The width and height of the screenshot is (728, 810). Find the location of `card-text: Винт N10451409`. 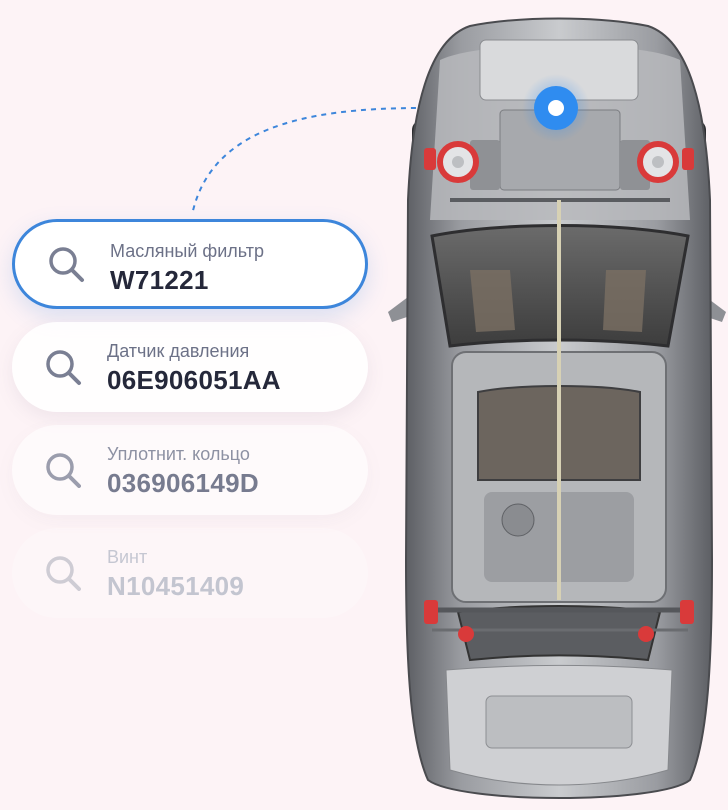

card-text: Винт N10451409 is located at coordinates (175, 573).